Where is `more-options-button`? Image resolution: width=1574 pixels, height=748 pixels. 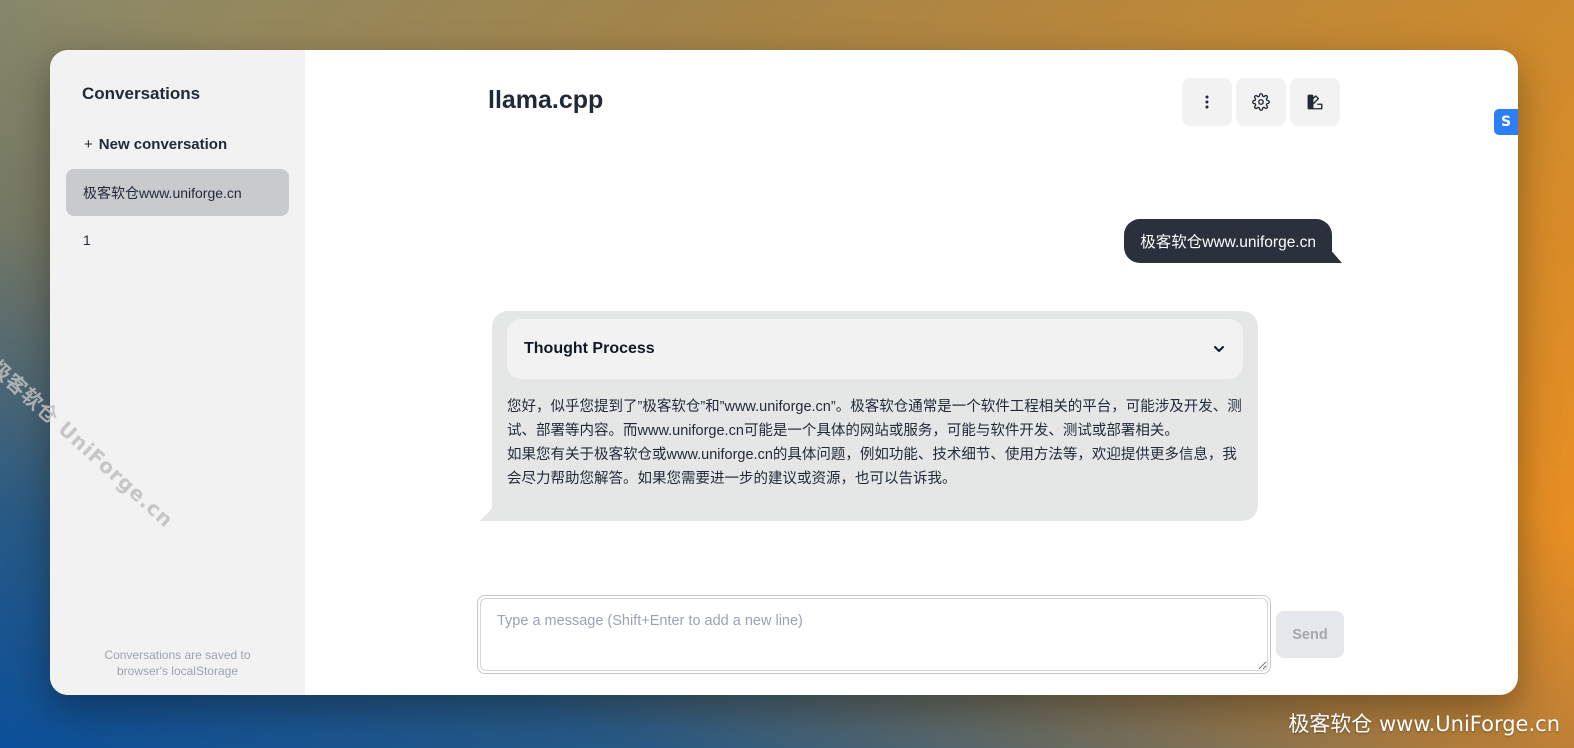 more-options-button is located at coordinates (1207, 102).